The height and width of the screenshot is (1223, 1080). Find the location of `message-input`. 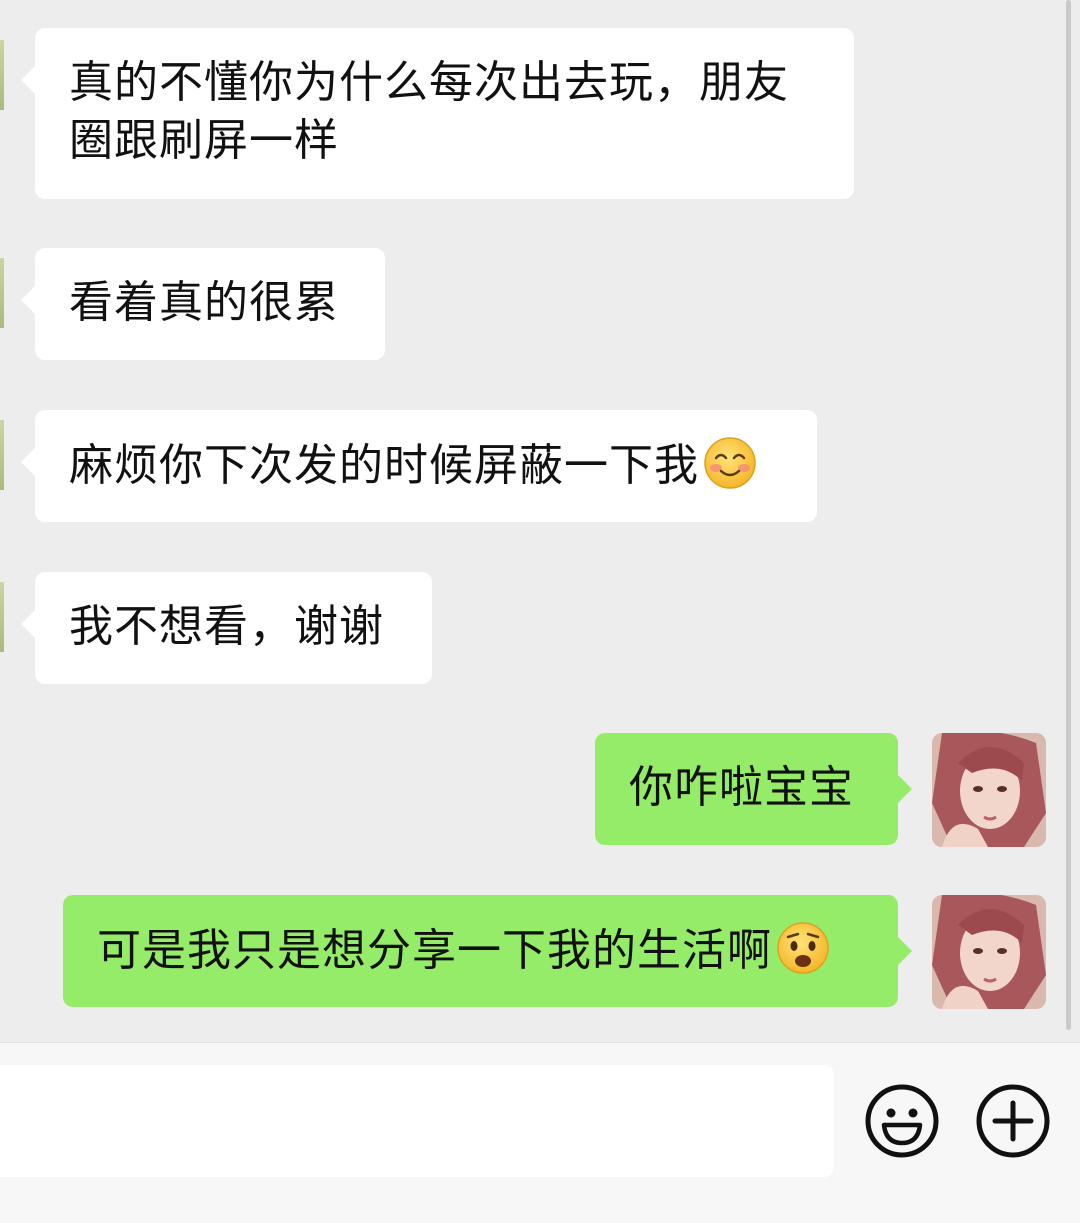

message-input is located at coordinates (417, 1121).